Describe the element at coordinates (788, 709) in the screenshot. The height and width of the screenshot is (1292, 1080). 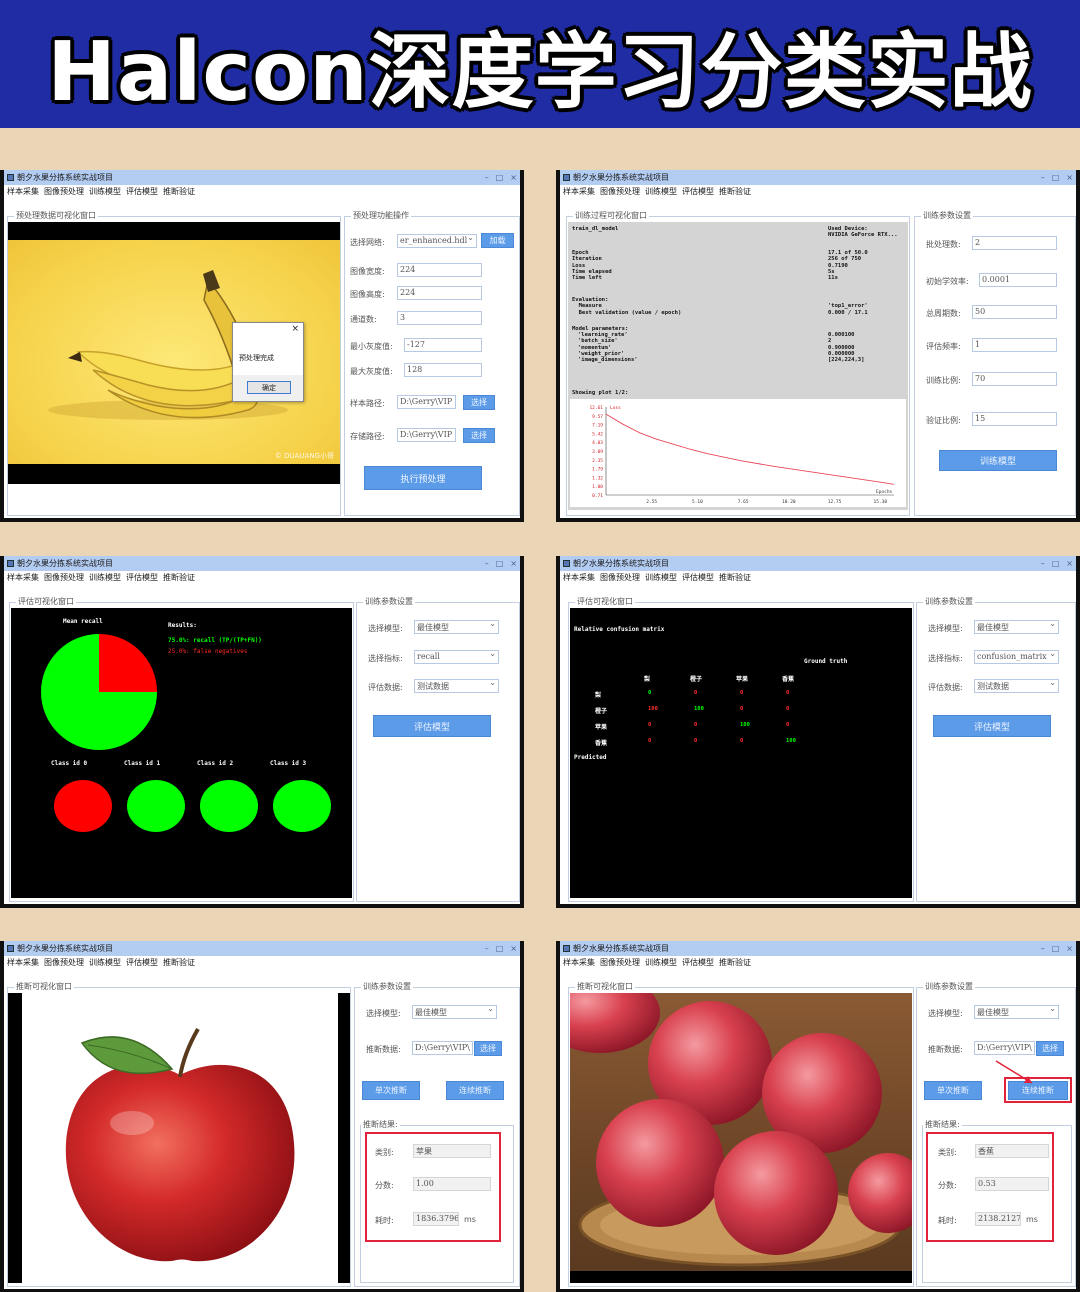
I see `cm-cell: 0` at that location.